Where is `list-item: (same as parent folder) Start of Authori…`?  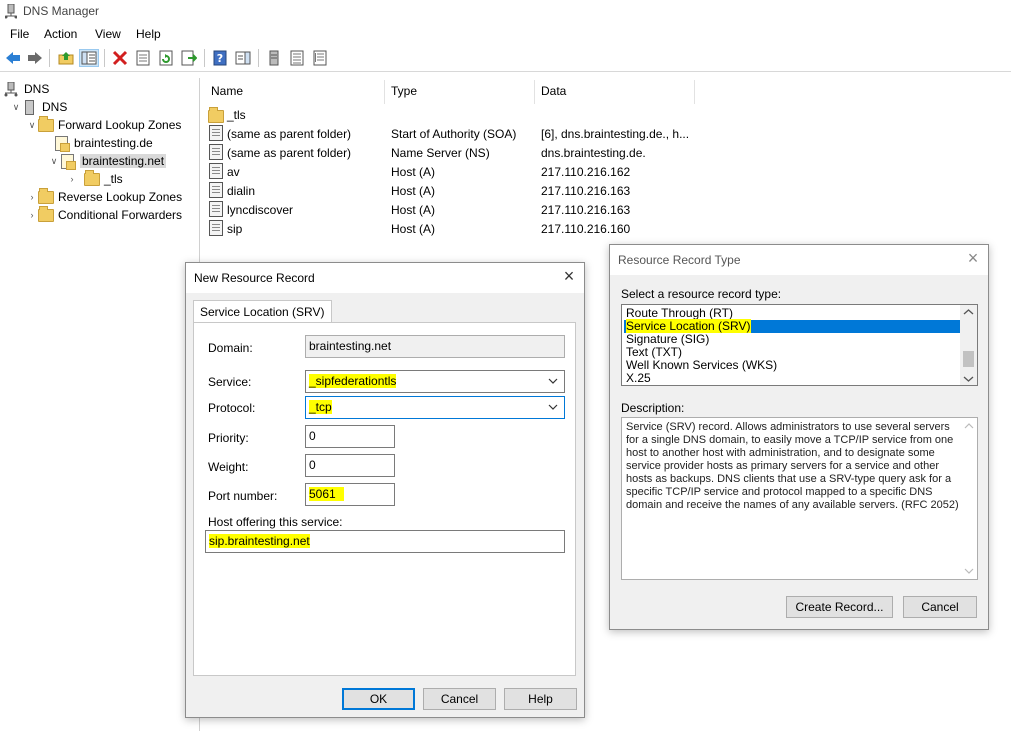
list-item: (same as parent folder) Start of Authori… is located at coordinates (458, 133).